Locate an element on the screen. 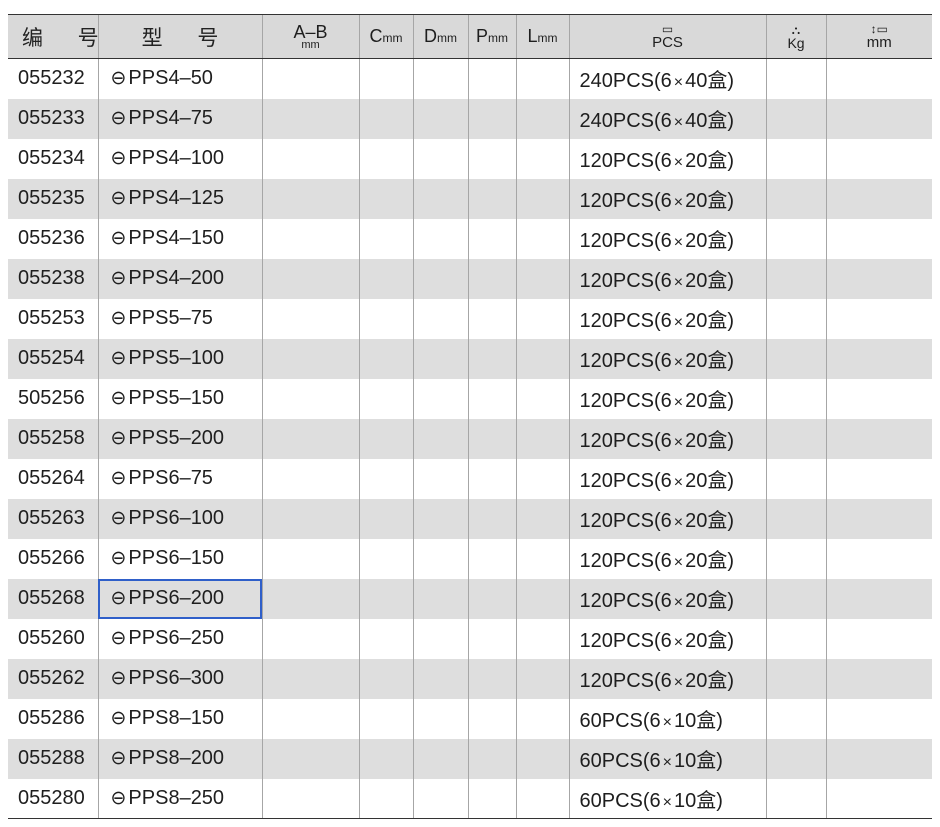 The width and height of the screenshot is (940, 827). model-cell: ⊖ PPS4–150 is located at coordinates (179, 238).